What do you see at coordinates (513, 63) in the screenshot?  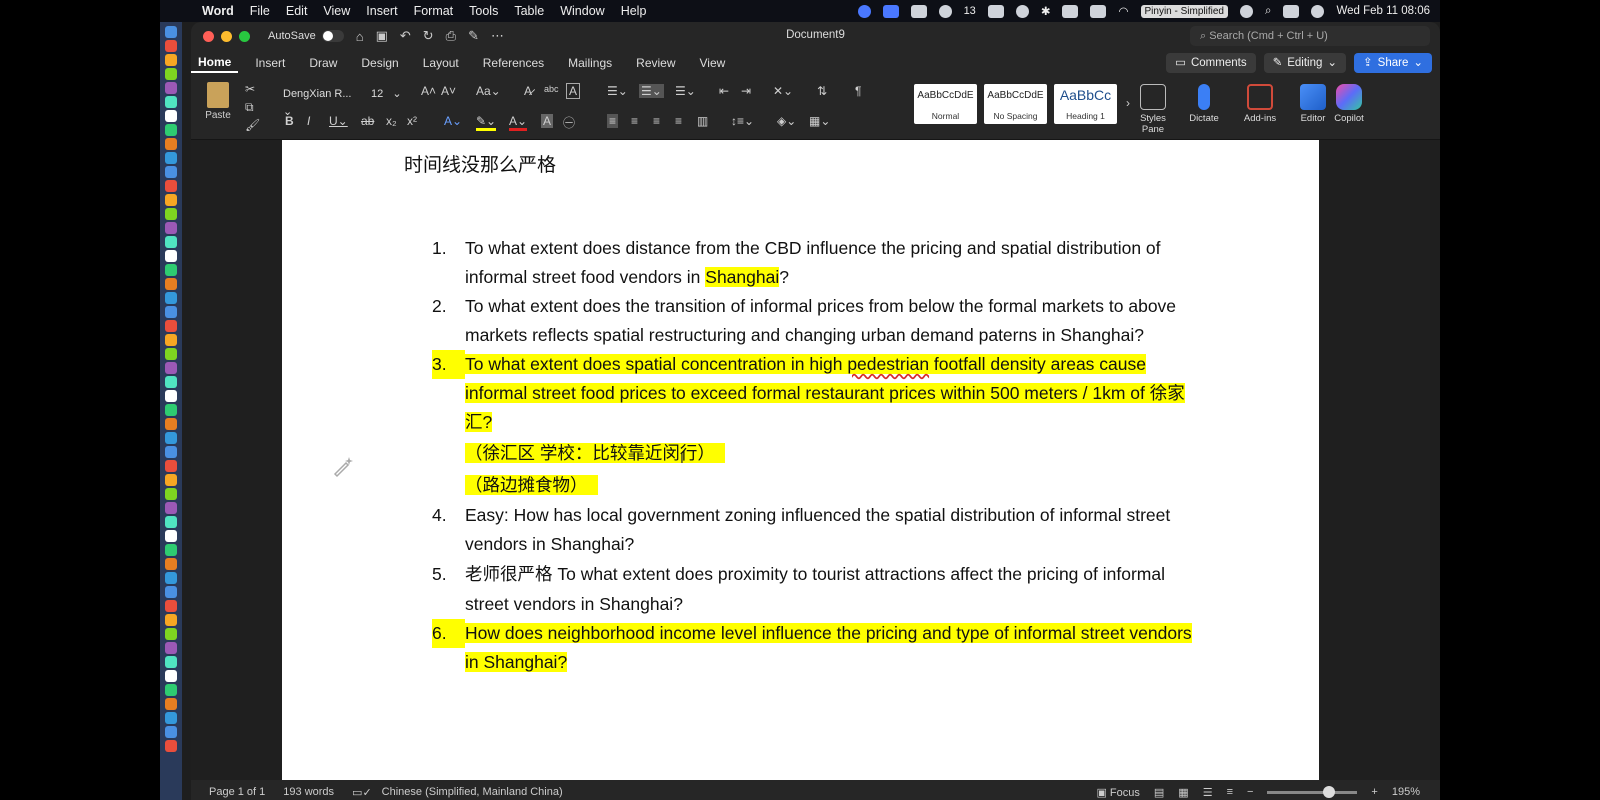 I see `tab-references: References` at bounding box center [513, 63].